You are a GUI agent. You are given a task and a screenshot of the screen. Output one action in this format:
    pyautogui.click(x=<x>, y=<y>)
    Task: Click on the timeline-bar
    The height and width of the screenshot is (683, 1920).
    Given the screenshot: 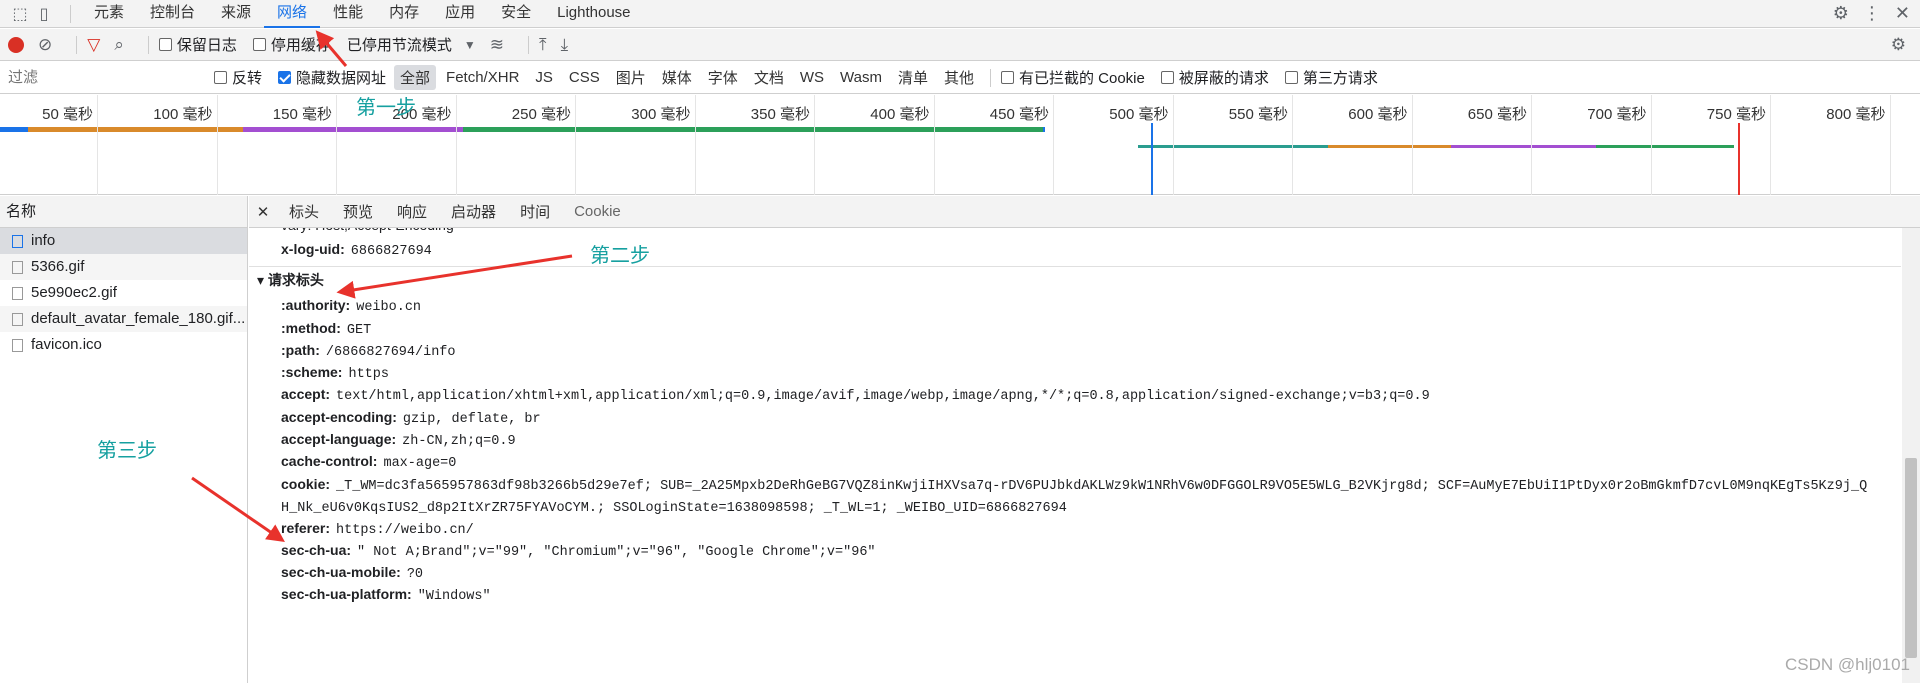 What is the action you would take?
    pyautogui.click(x=1233, y=146)
    